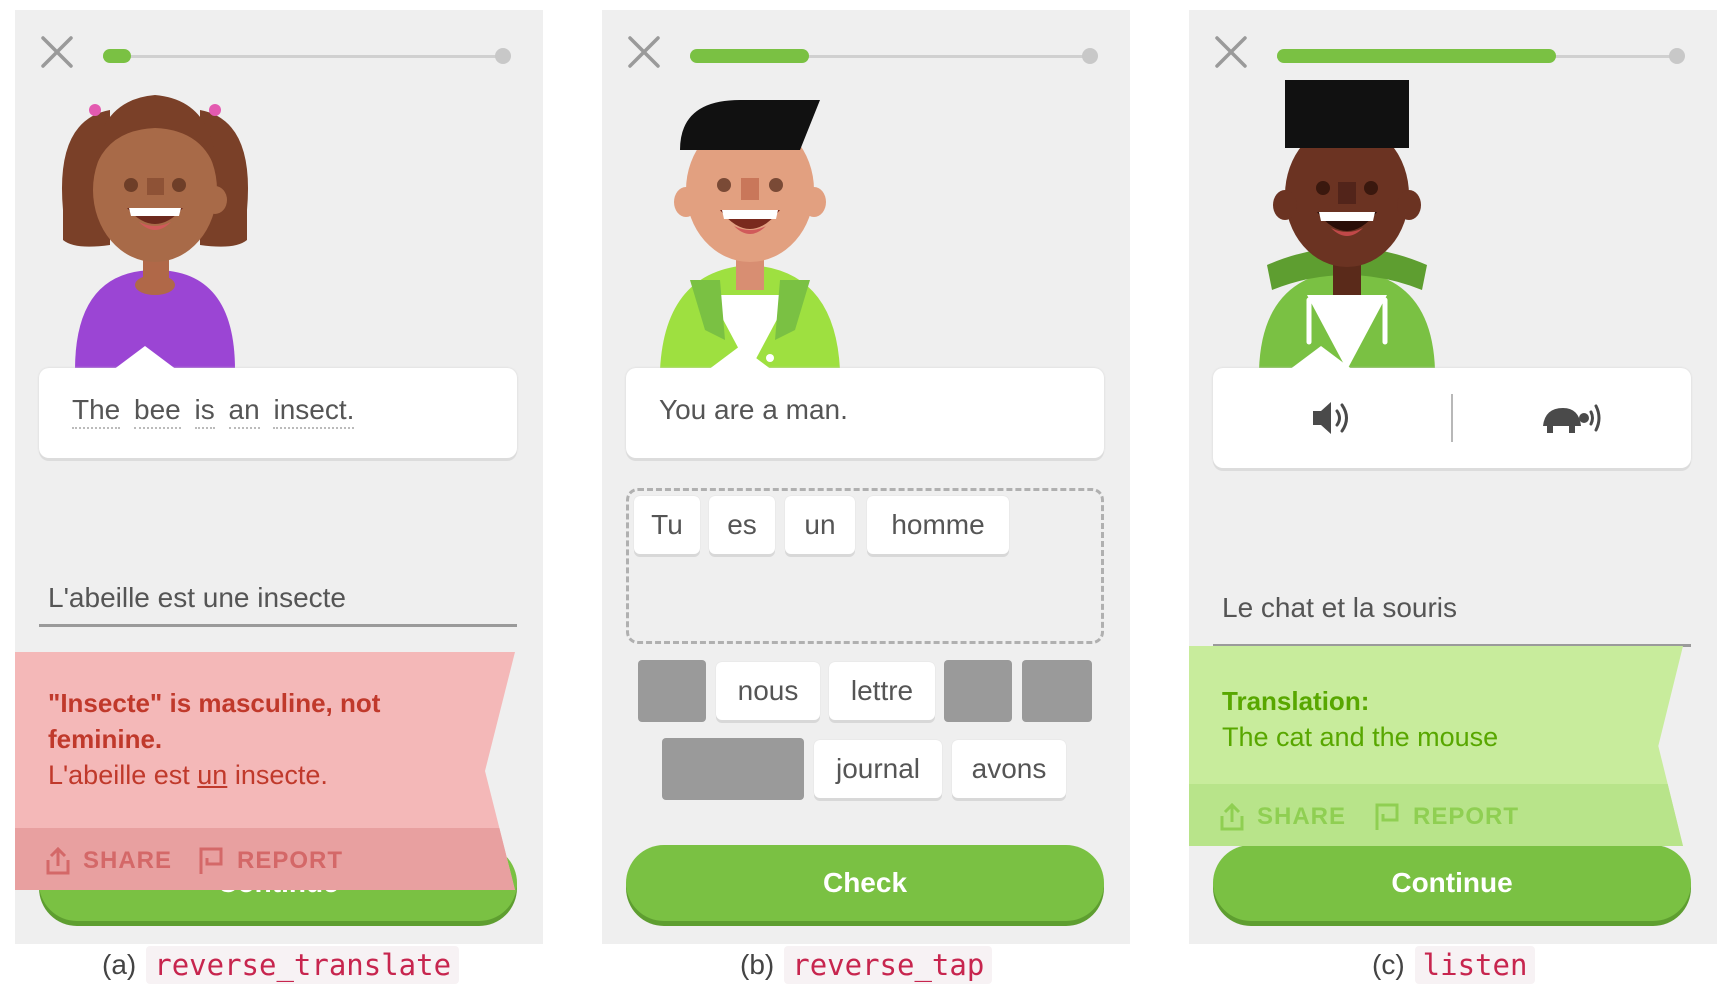 Image resolution: width=1726 pixels, height=998 pixels. What do you see at coordinates (1360, 737) in the screenshot?
I see `feedback-translation: The cat and the mouse` at bounding box center [1360, 737].